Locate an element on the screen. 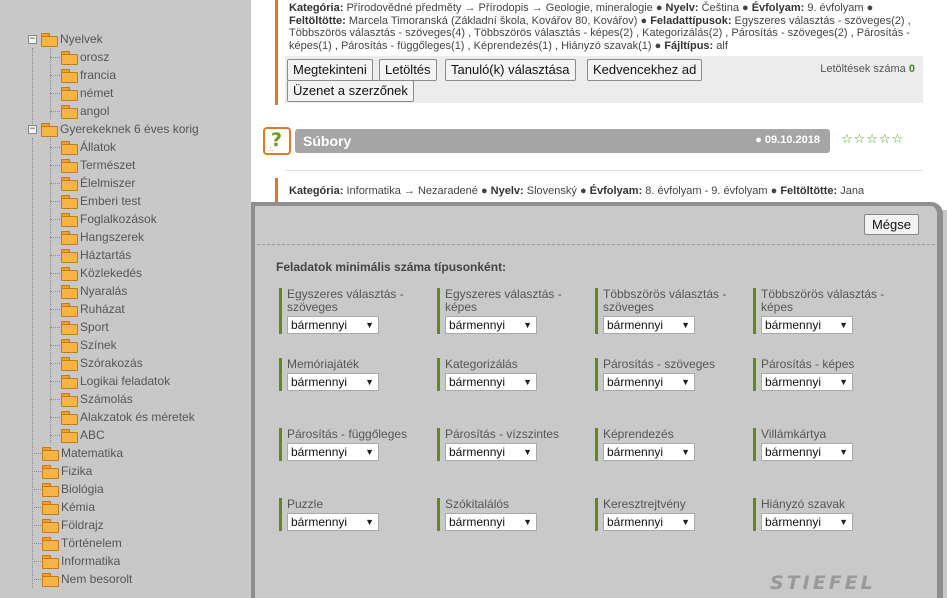 The image size is (947, 598). entry-title-bar: Súbory ● 09.10.2018 is located at coordinates (562, 141).